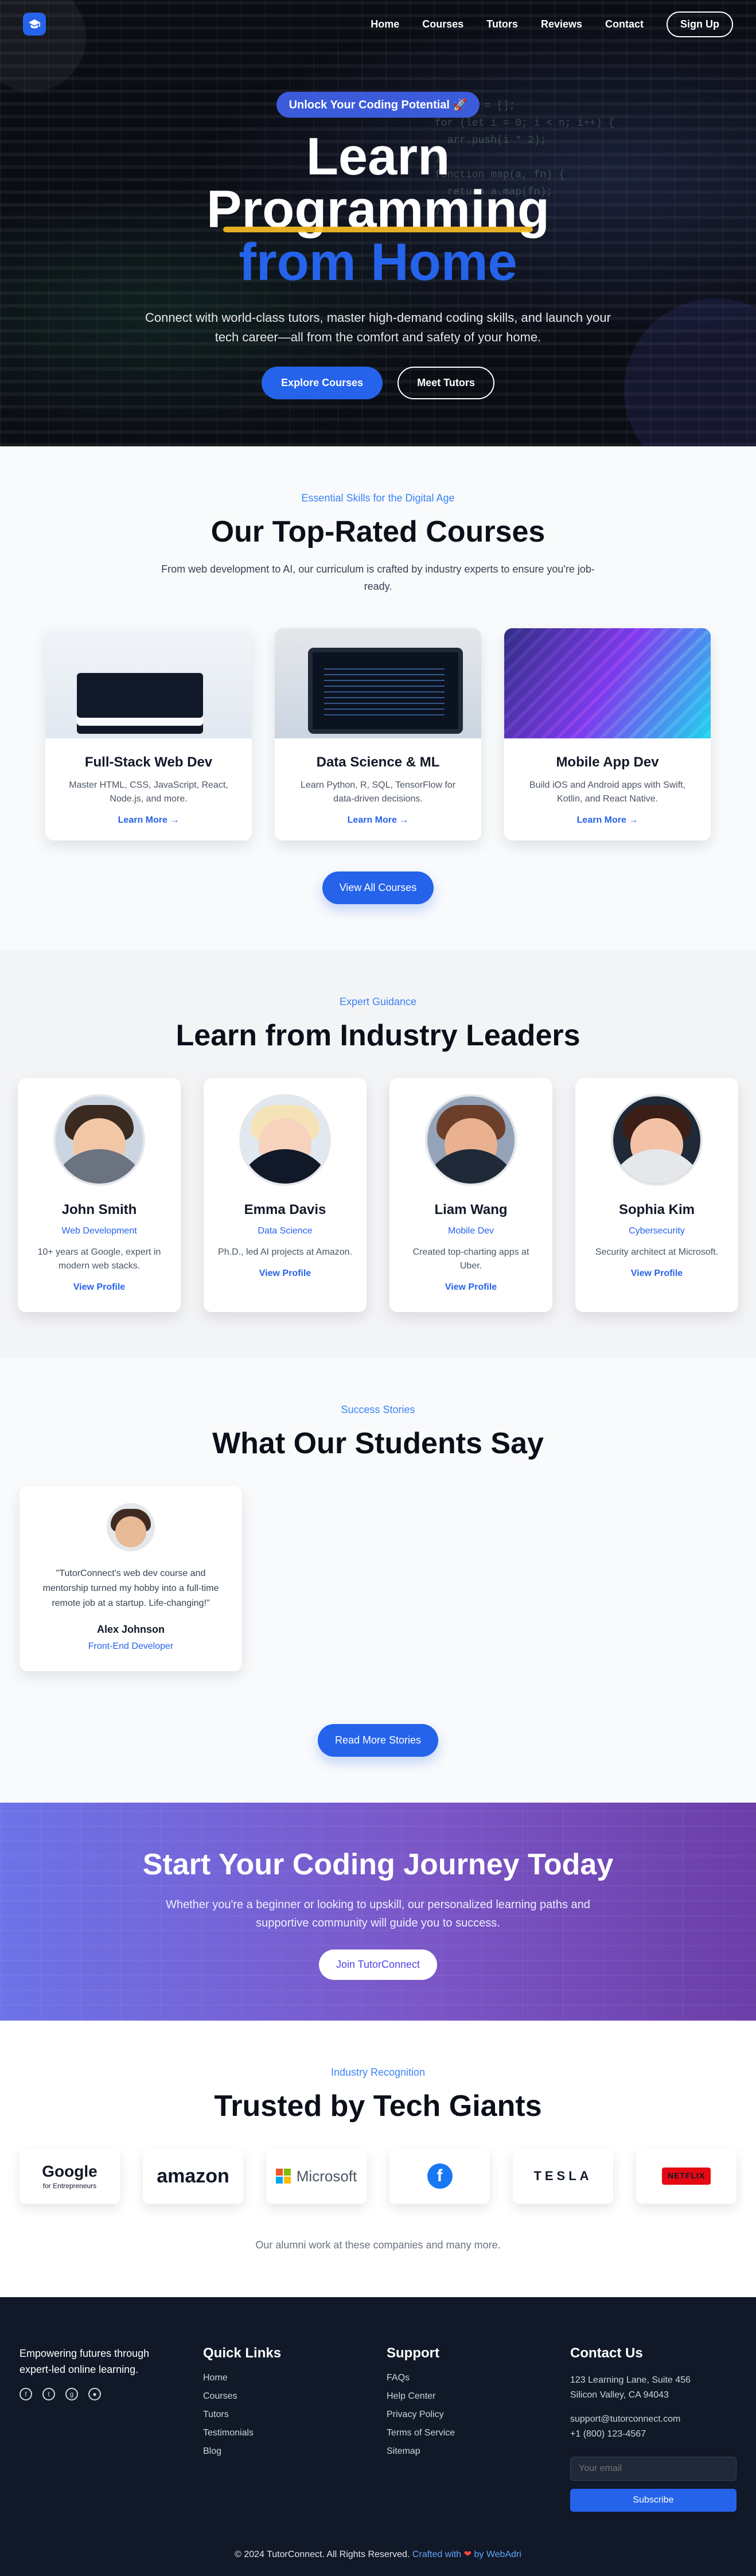 The width and height of the screenshot is (756, 2576). I want to click on nav-link-contact: Contact, so click(625, 24).